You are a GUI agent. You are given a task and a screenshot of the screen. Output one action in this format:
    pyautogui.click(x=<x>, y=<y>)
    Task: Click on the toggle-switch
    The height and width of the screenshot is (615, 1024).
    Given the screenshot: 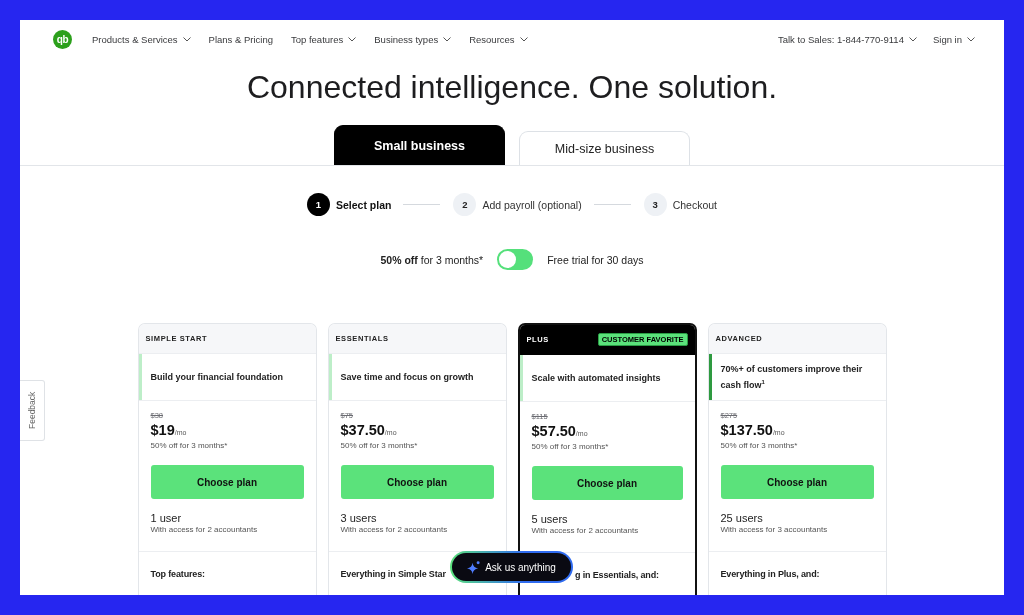 What is the action you would take?
    pyautogui.click(x=515, y=259)
    